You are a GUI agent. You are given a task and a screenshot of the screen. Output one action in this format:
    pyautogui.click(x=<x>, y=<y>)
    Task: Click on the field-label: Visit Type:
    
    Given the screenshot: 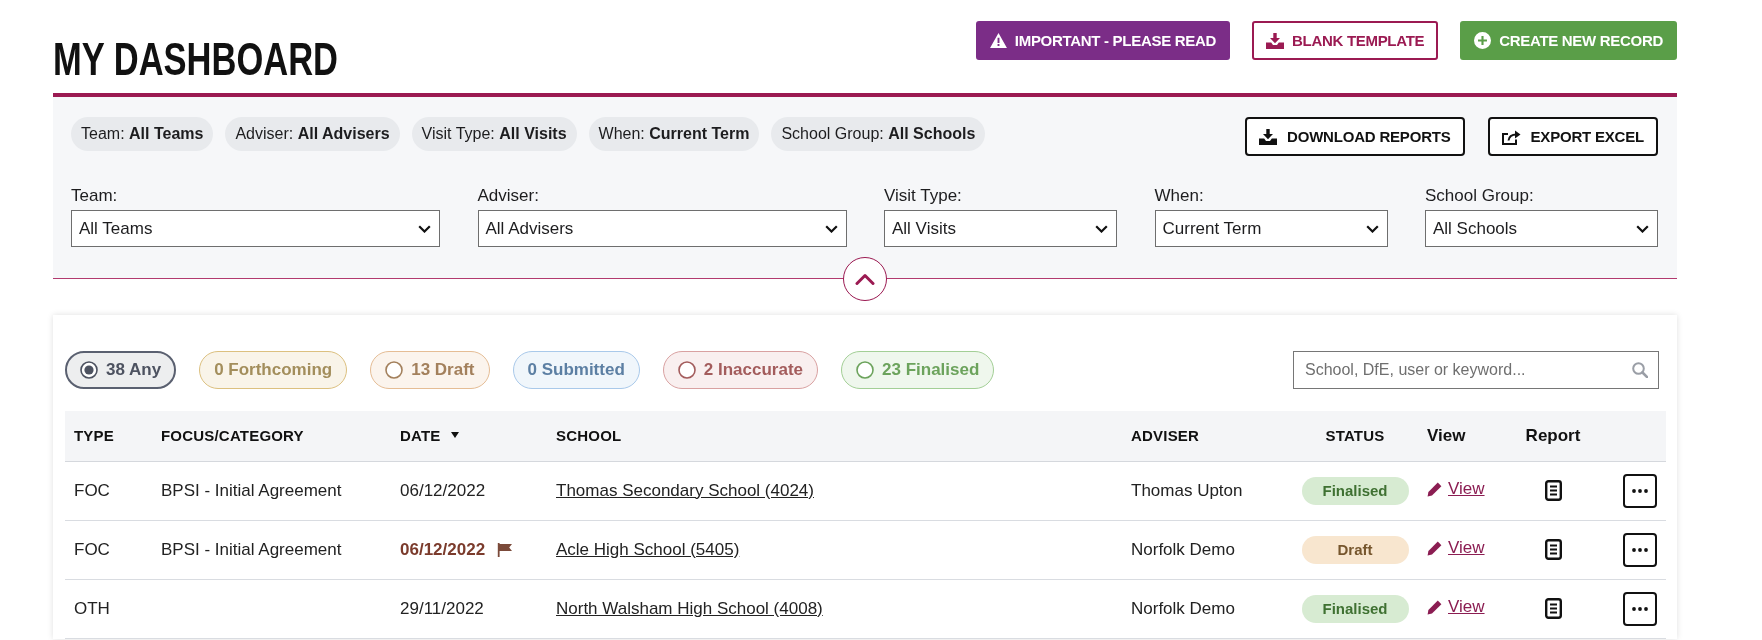 What is the action you would take?
    pyautogui.click(x=923, y=196)
    